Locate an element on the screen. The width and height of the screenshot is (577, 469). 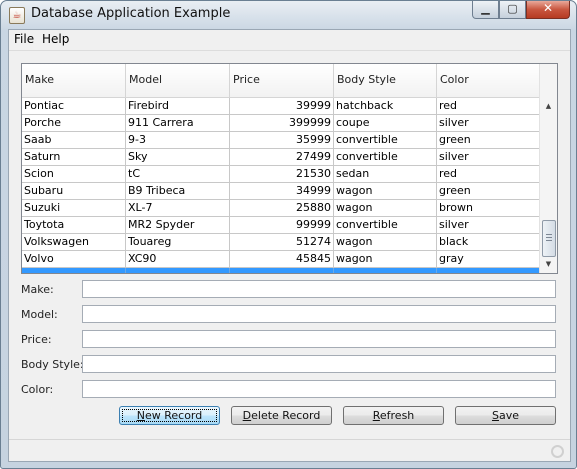
save-button: Save is located at coordinates (505, 415).